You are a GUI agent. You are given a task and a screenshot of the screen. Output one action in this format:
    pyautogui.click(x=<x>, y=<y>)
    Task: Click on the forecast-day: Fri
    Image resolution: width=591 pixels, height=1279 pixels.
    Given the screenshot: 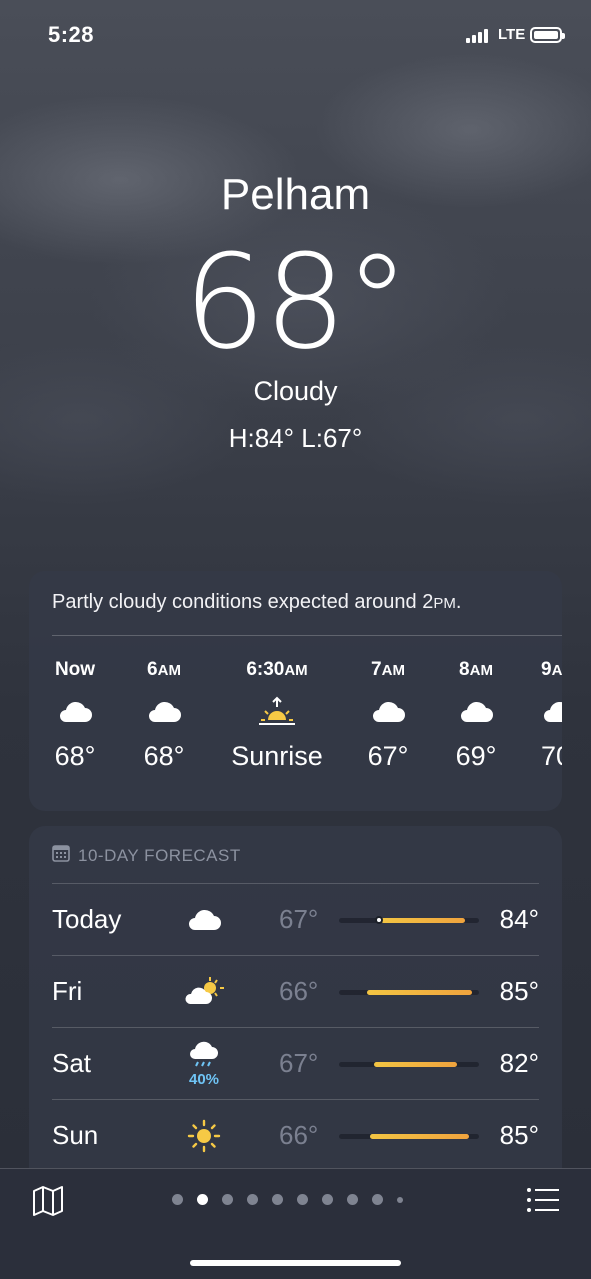 What is the action you would take?
    pyautogui.click(x=67, y=991)
    